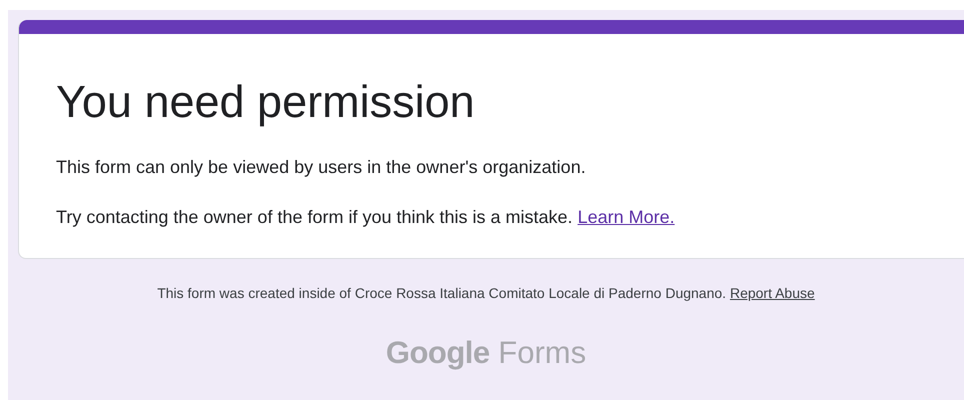 Image resolution: width=964 pixels, height=400 pixels. What do you see at coordinates (366, 217) in the screenshot?
I see `hint-text: Try contacting the owner of the form if you think this is a mistake. Learn More.` at bounding box center [366, 217].